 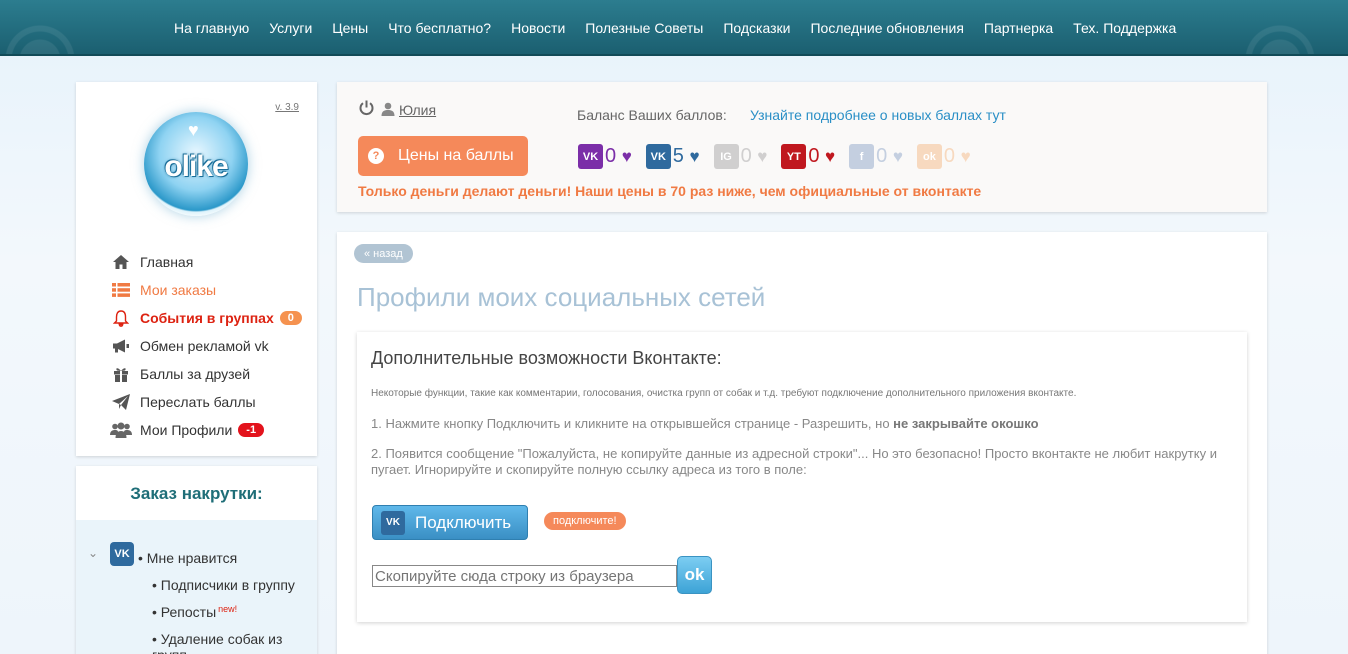 What do you see at coordinates (121, 430) in the screenshot?
I see `users-icon` at bounding box center [121, 430].